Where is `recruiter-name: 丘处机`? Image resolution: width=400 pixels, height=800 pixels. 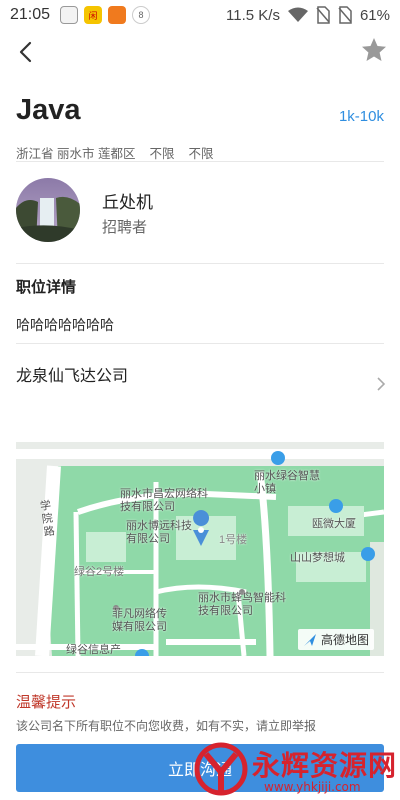
recruiter-name: 丘处机 is located at coordinates (127, 202).